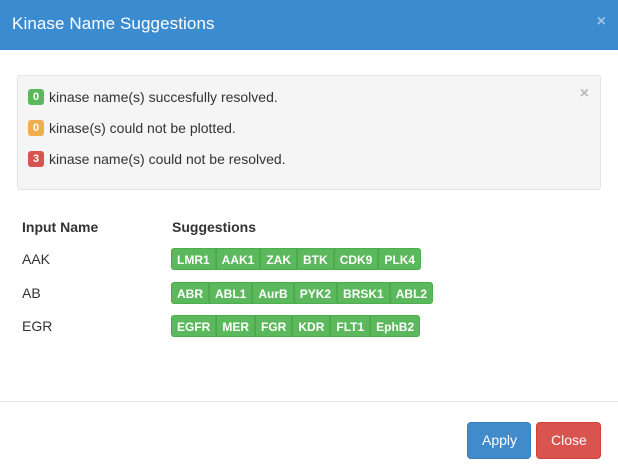 The width and height of the screenshot is (618, 475). What do you see at coordinates (36, 97) in the screenshot?
I see `resolved-count-badge: 0` at bounding box center [36, 97].